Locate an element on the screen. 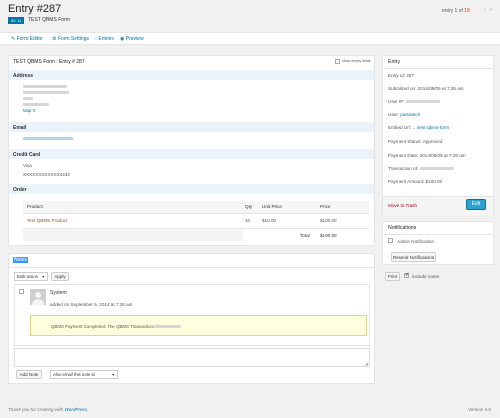 This screenshot has height=418, width=500. print-button: Print is located at coordinates (392, 276).